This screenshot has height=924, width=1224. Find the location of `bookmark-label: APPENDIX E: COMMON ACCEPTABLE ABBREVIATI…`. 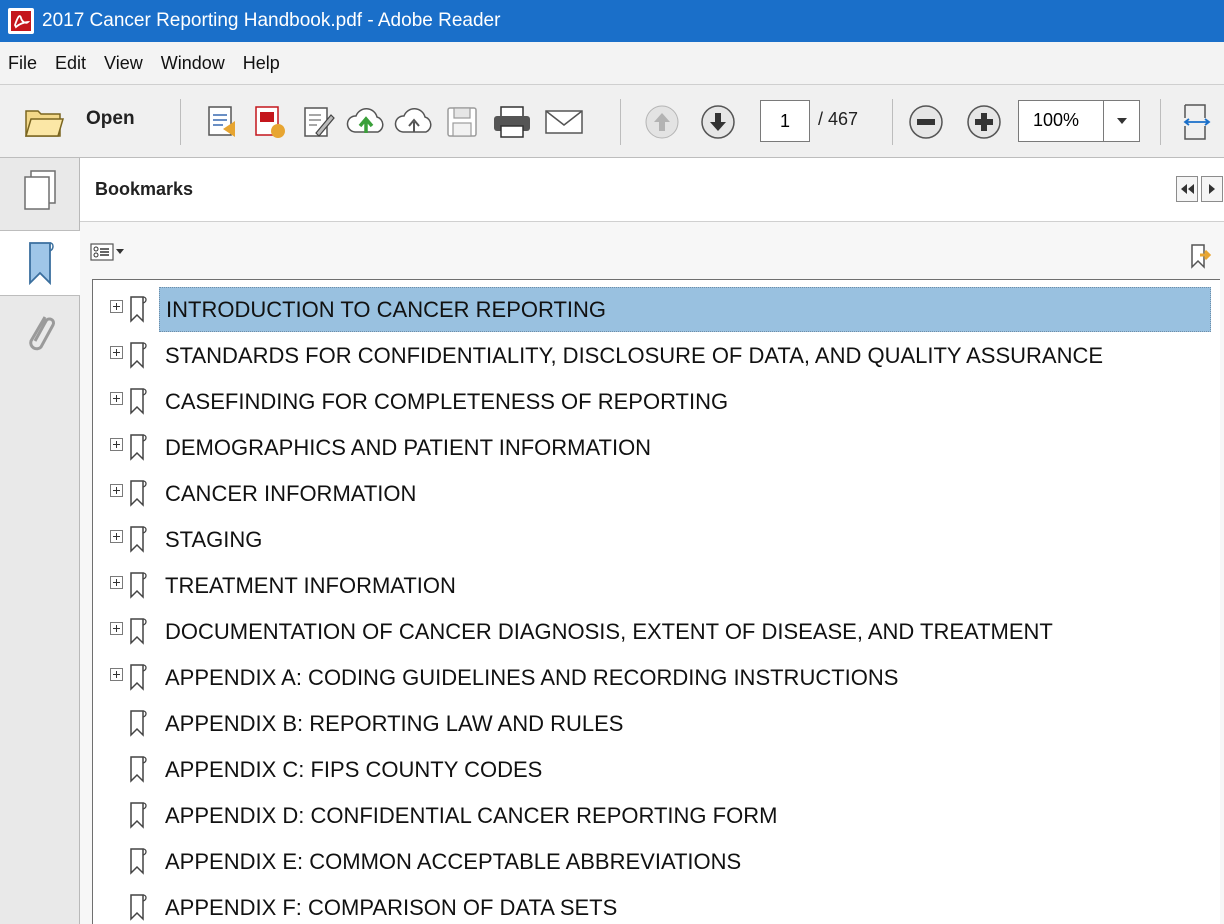

bookmark-label: APPENDIX E: COMMON ACCEPTABLE ABBREVIATI… is located at coordinates (453, 862).